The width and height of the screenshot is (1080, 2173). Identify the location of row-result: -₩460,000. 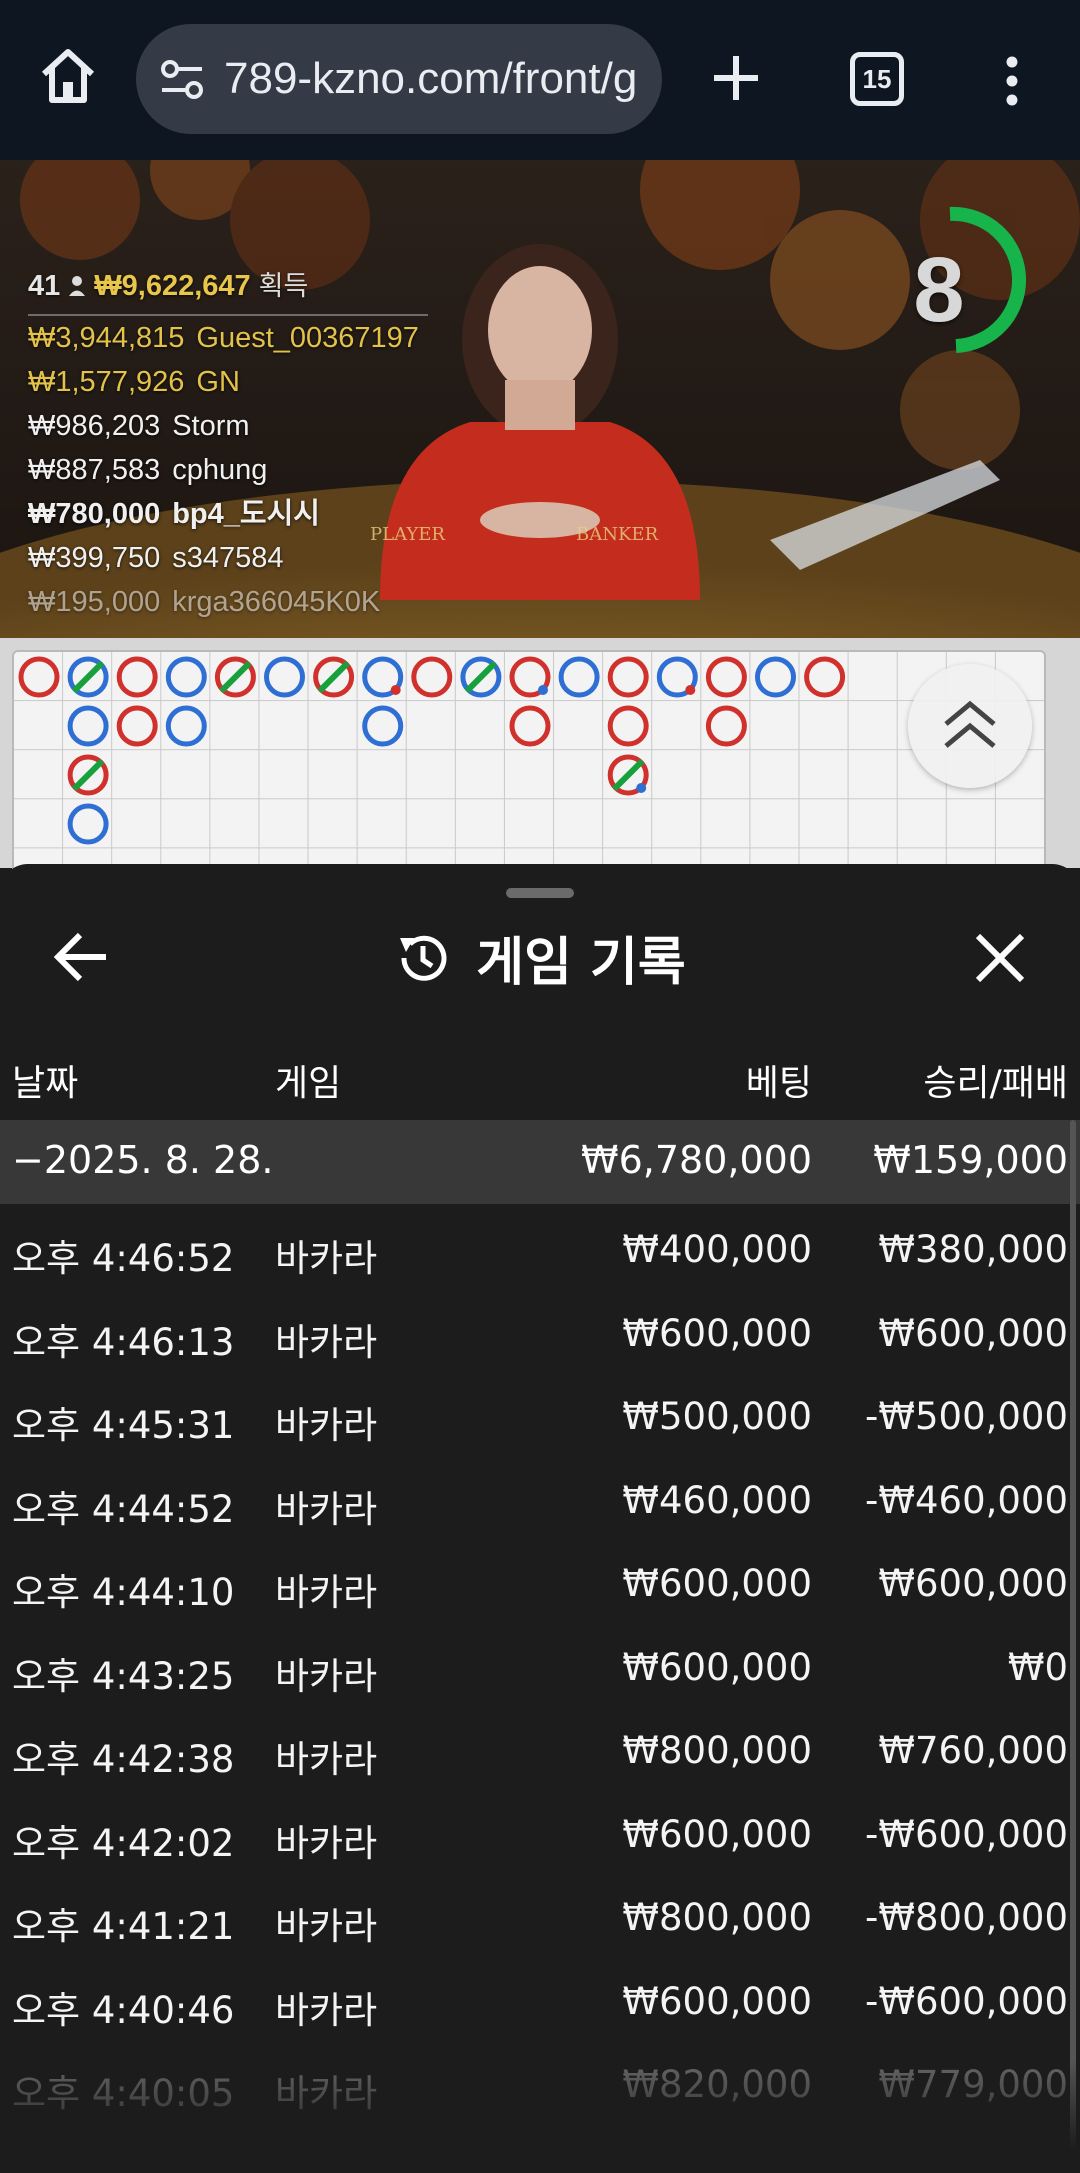
(966, 1500).